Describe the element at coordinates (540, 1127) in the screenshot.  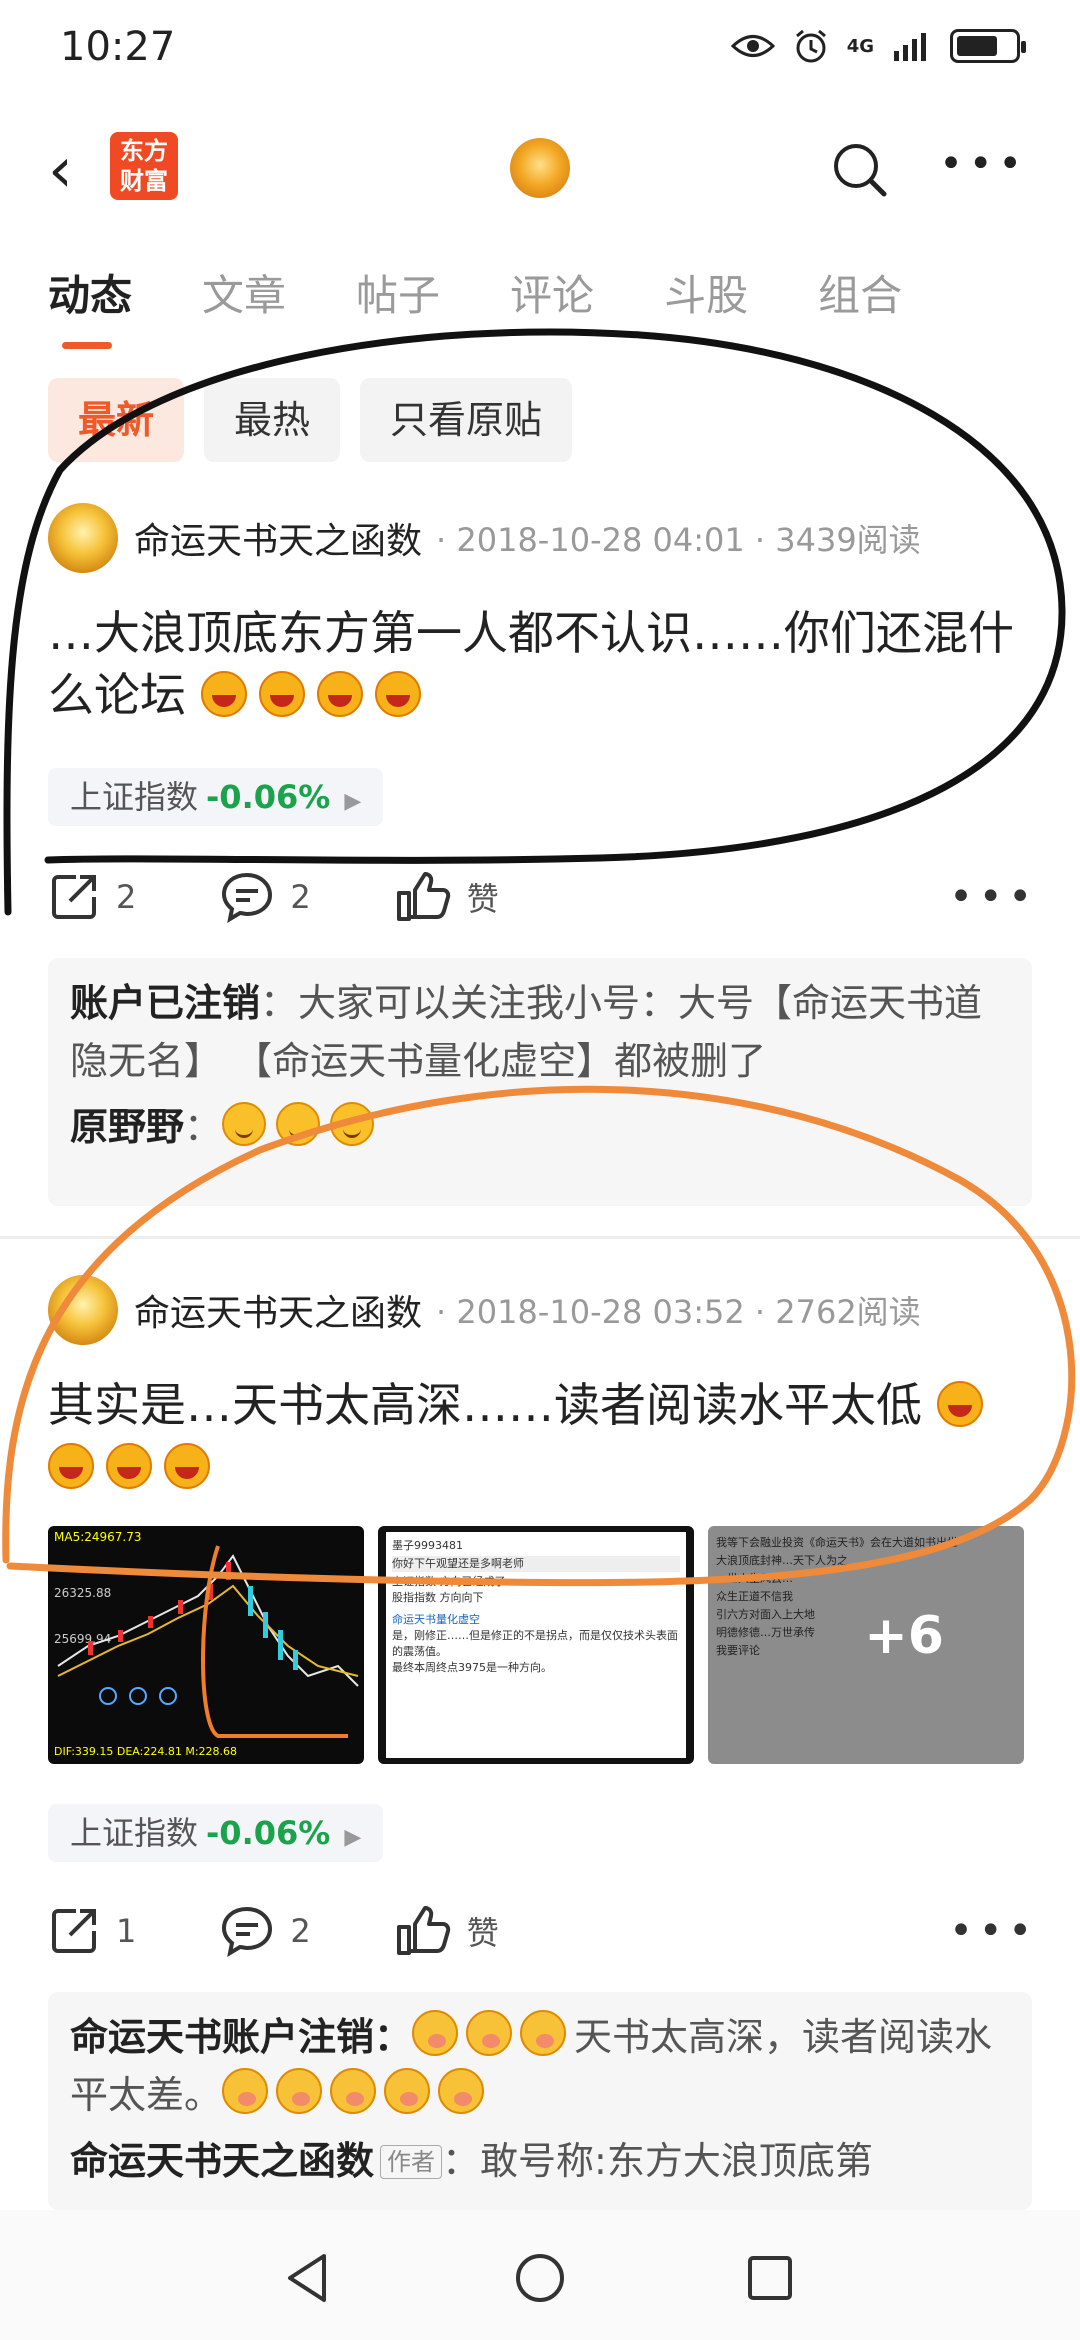
I see `comment-line: 原野野：` at that location.